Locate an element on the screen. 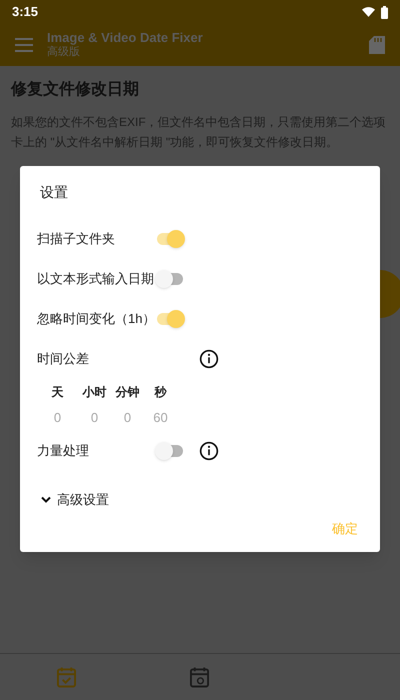 The width and height of the screenshot is (400, 700). info-icon is located at coordinates (209, 359).